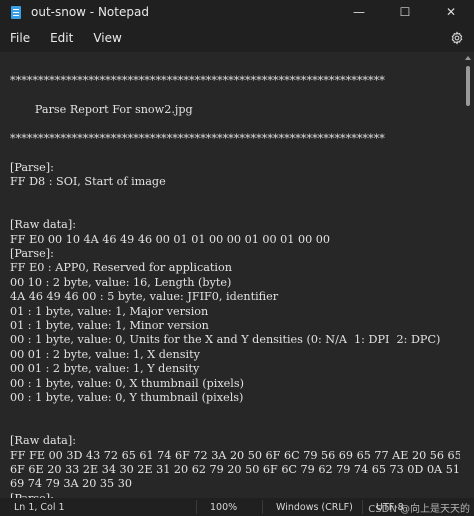 This screenshot has height=516, width=474. I want to click on menu-view: View, so click(107, 38).